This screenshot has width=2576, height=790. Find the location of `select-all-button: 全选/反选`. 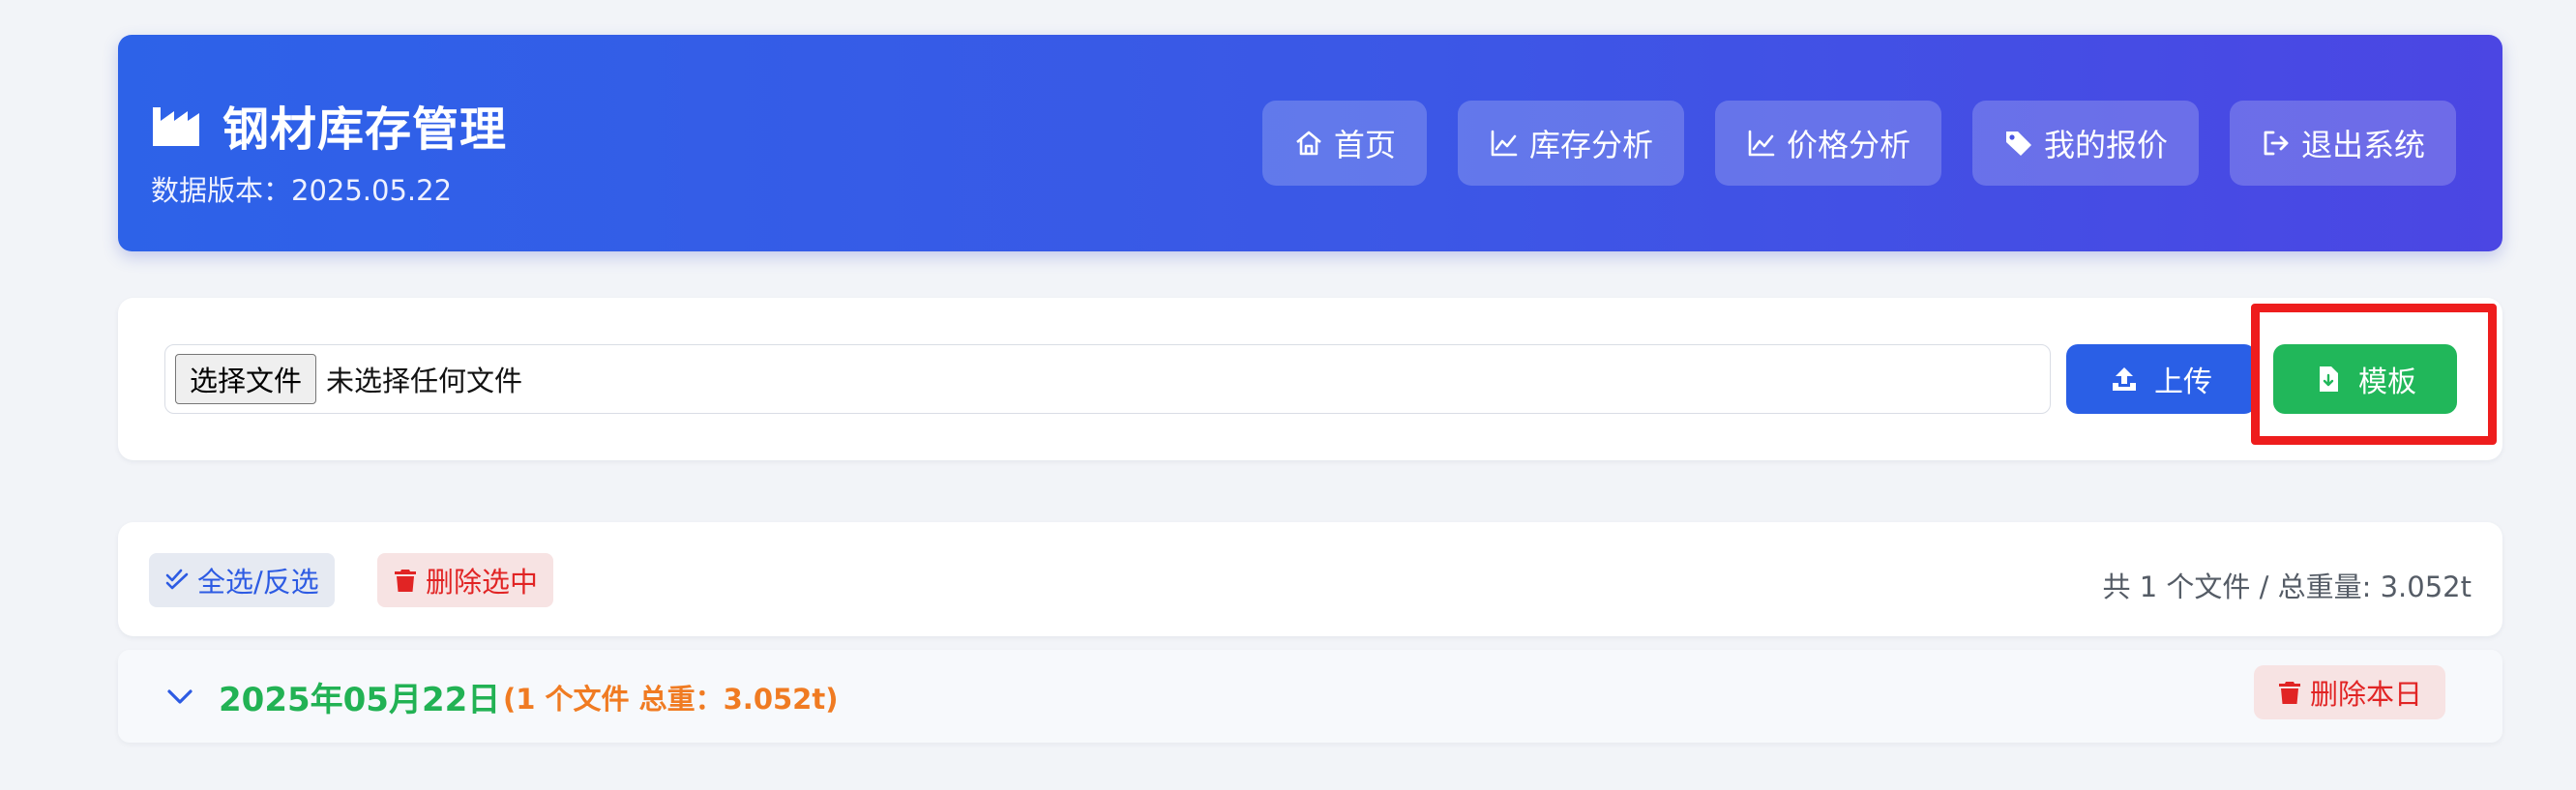

select-all-button: 全选/反选 is located at coordinates (242, 580).